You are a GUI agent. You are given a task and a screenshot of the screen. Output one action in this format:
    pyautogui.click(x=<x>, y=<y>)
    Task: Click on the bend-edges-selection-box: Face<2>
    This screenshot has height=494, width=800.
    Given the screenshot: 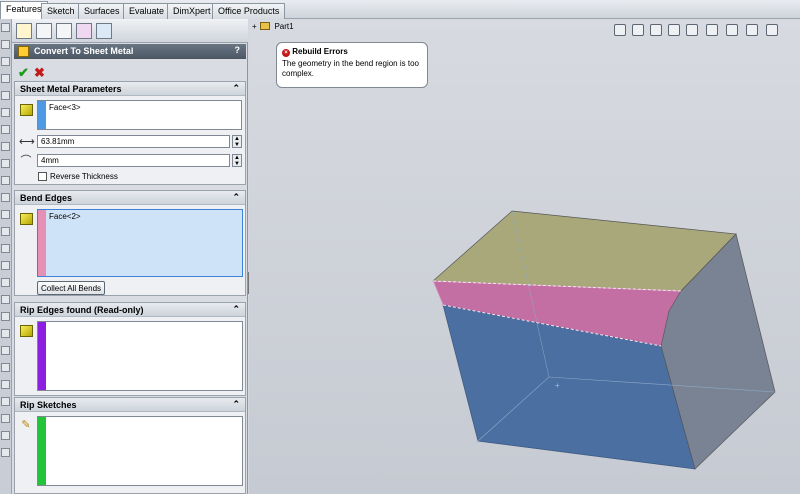 What is the action you would take?
    pyautogui.click(x=140, y=243)
    